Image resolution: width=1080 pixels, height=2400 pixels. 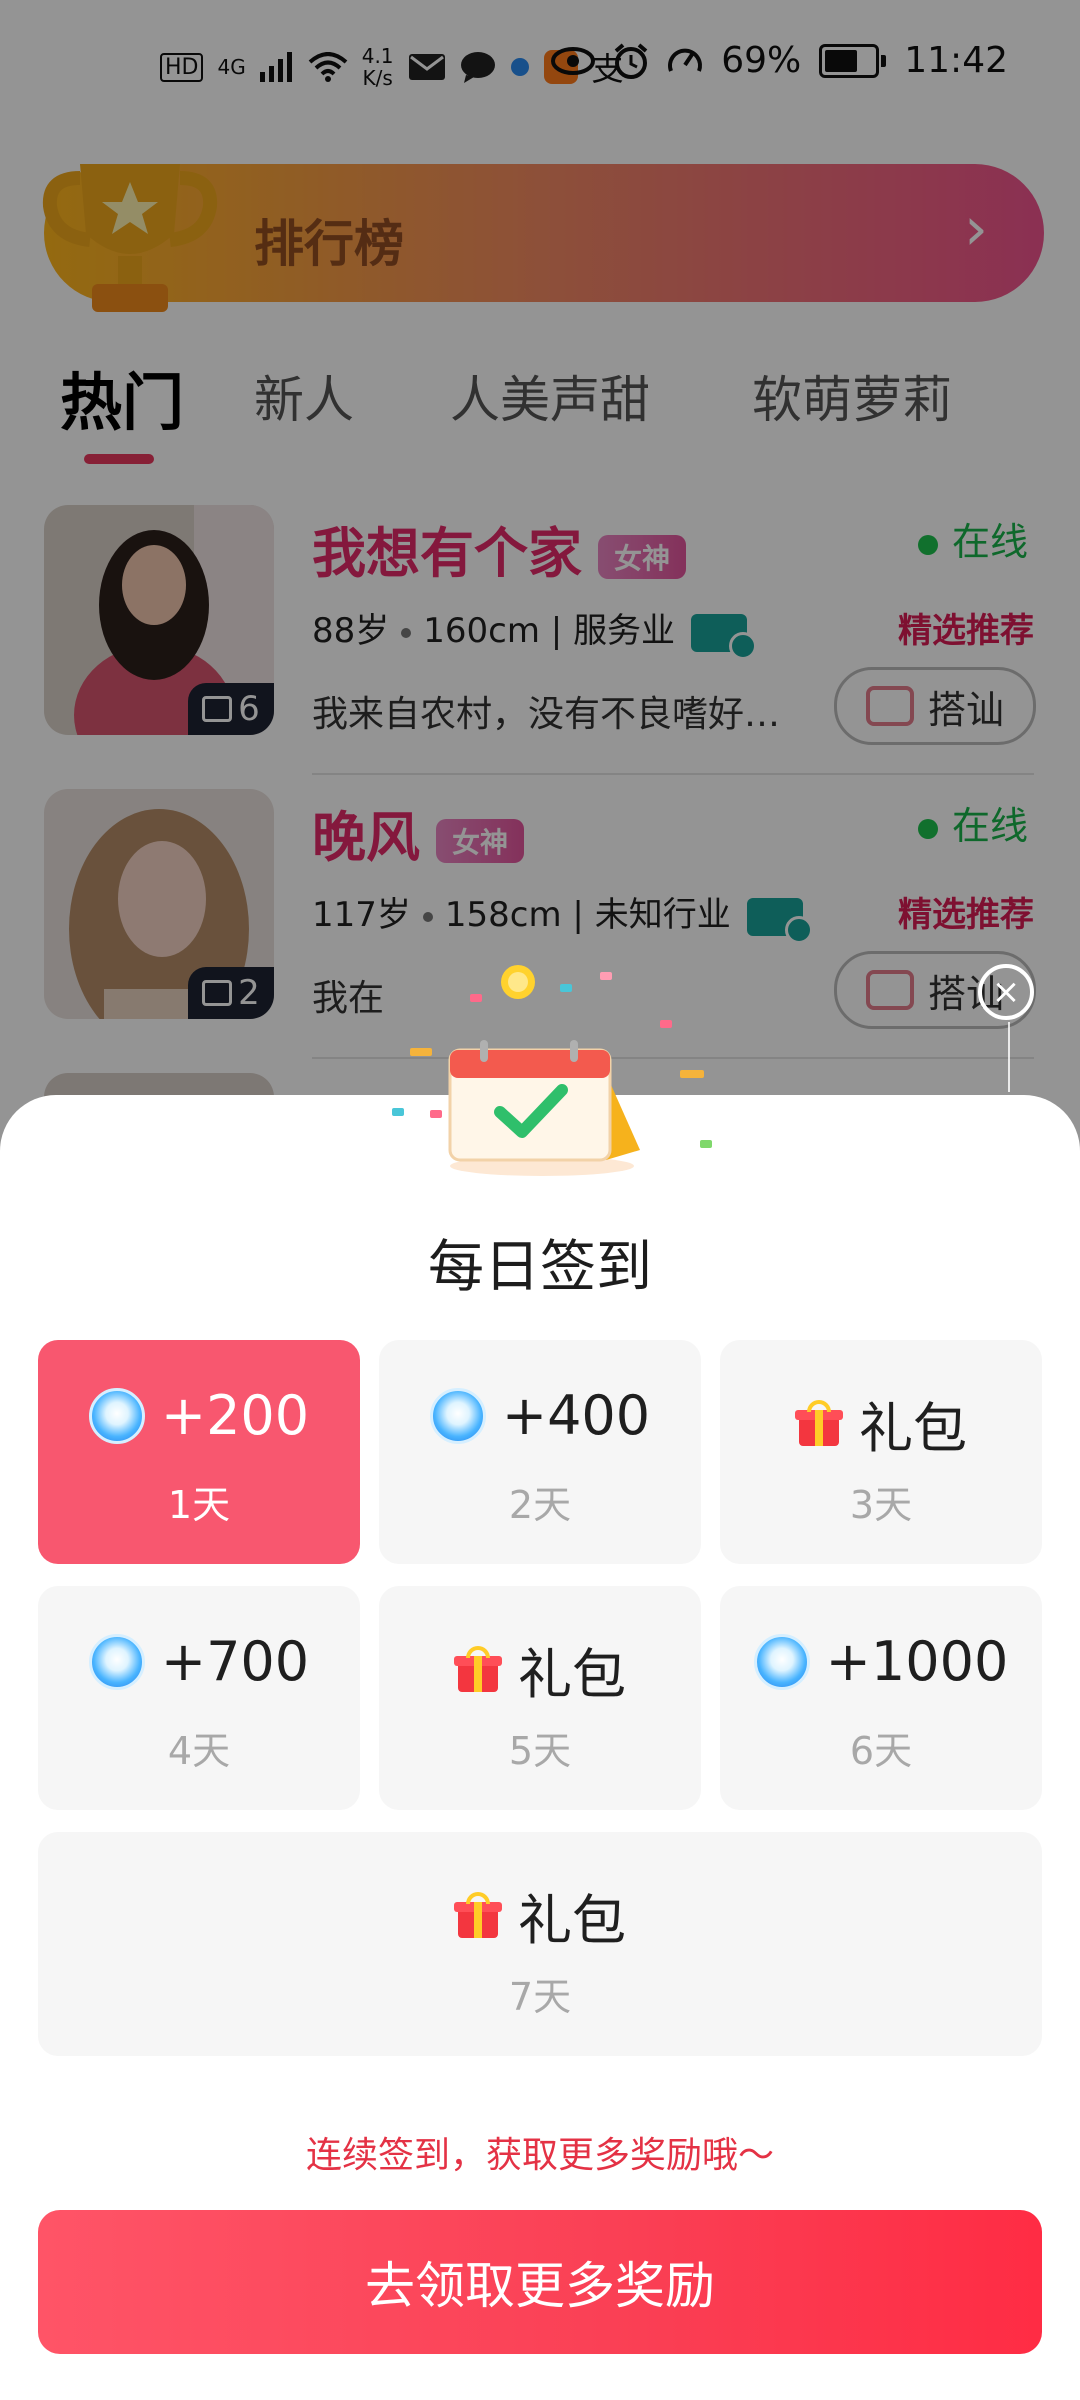 I want to click on reward-row: +1000, so click(x=881, y=1661).